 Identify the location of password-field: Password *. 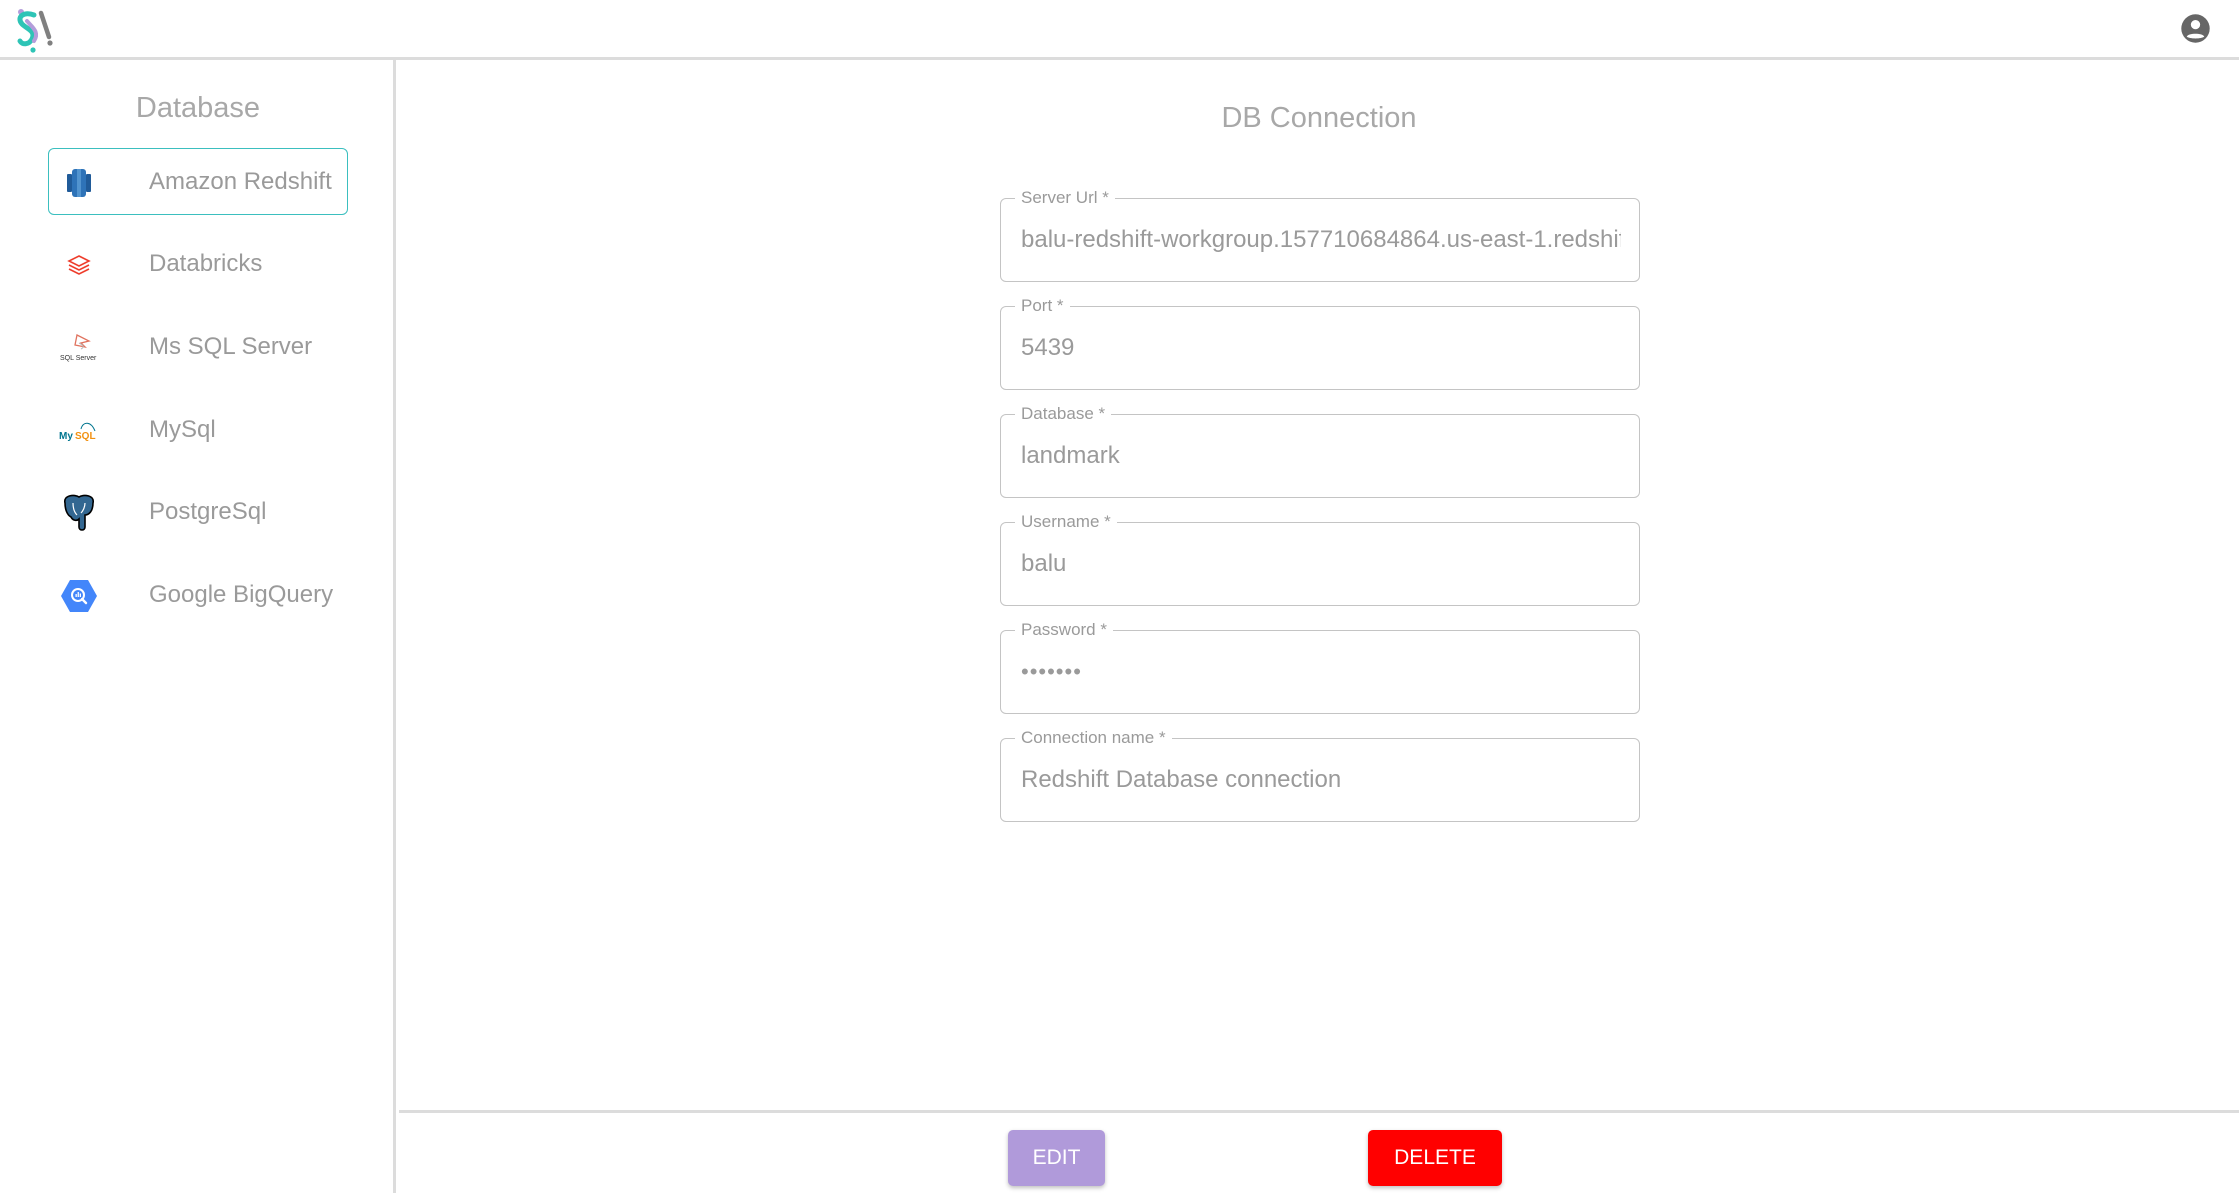
(1320, 667).